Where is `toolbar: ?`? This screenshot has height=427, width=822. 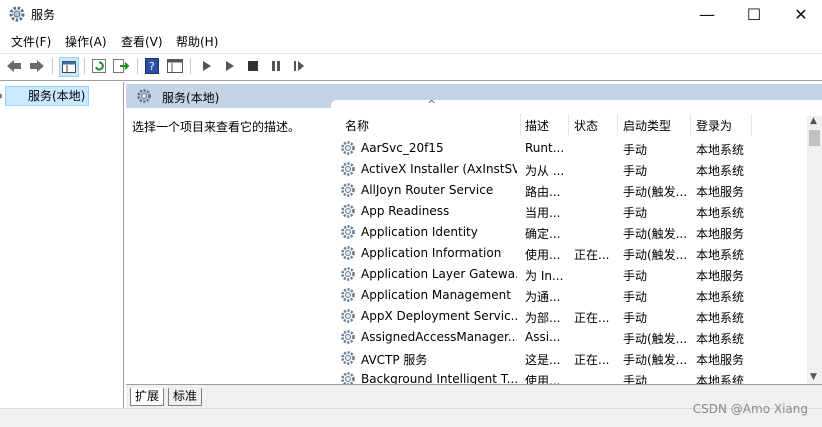
toolbar: ? is located at coordinates (411, 65).